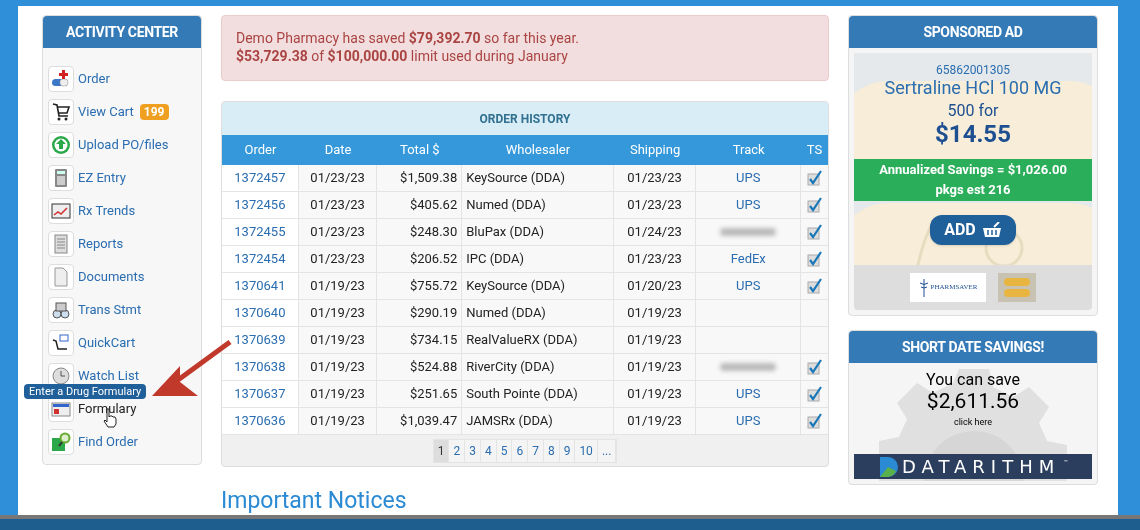 The height and width of the screenshot is (530, 1140). I want to click on menu-link: Trans Stmt, so click(110, 310).